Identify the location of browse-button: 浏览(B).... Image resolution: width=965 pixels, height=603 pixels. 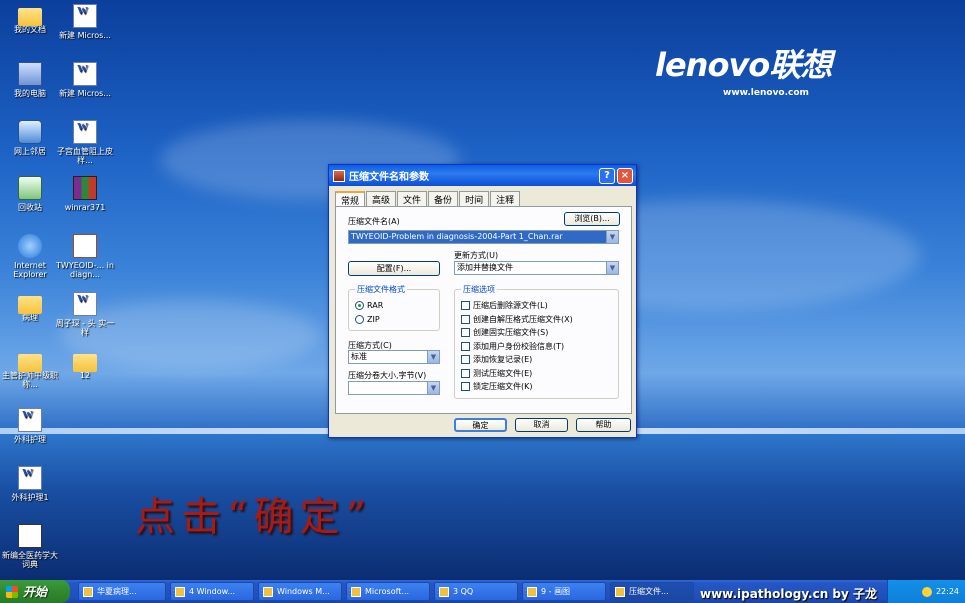
(592, 219).